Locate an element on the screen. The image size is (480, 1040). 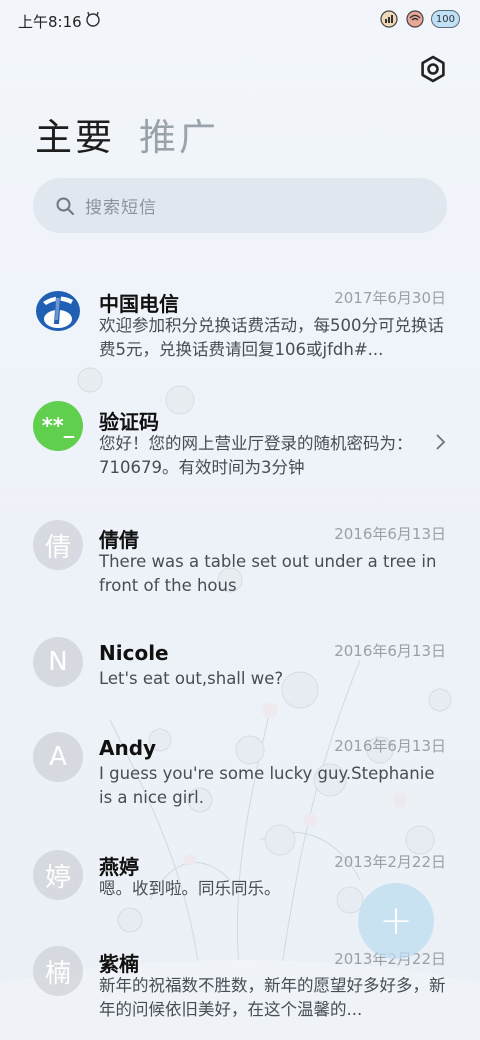
avatar-text: **_ is located at coordinates (58, 426).